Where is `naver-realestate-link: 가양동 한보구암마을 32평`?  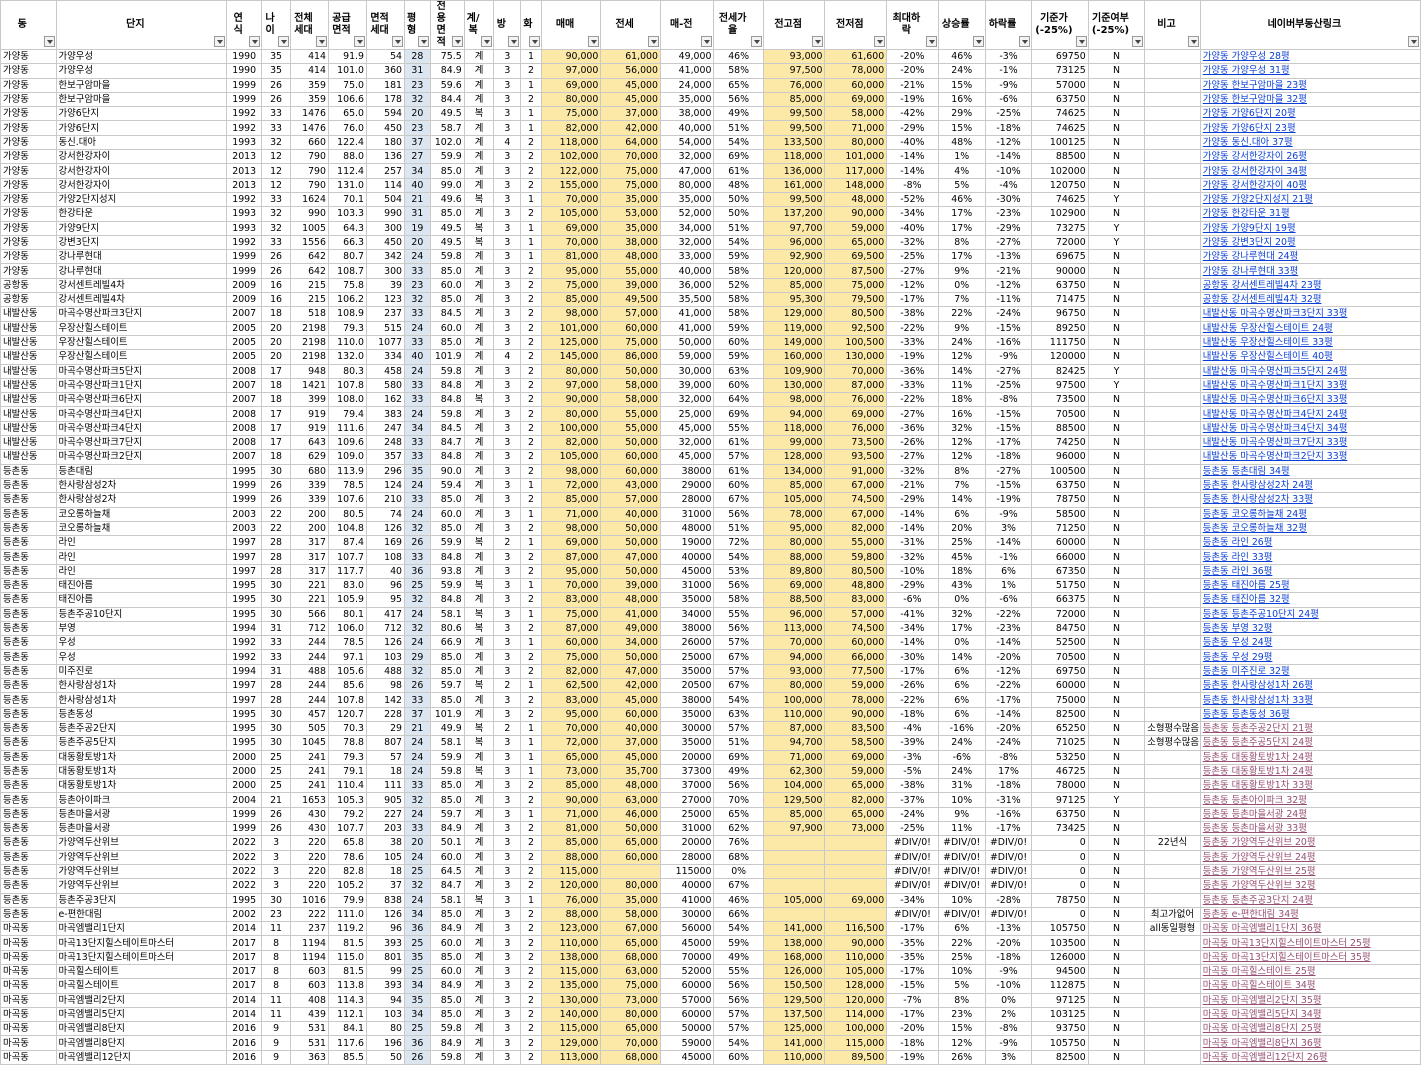 naver-realestate-link: 가양동 한보구암마을 32평 is located at coordinates (1310, 99).